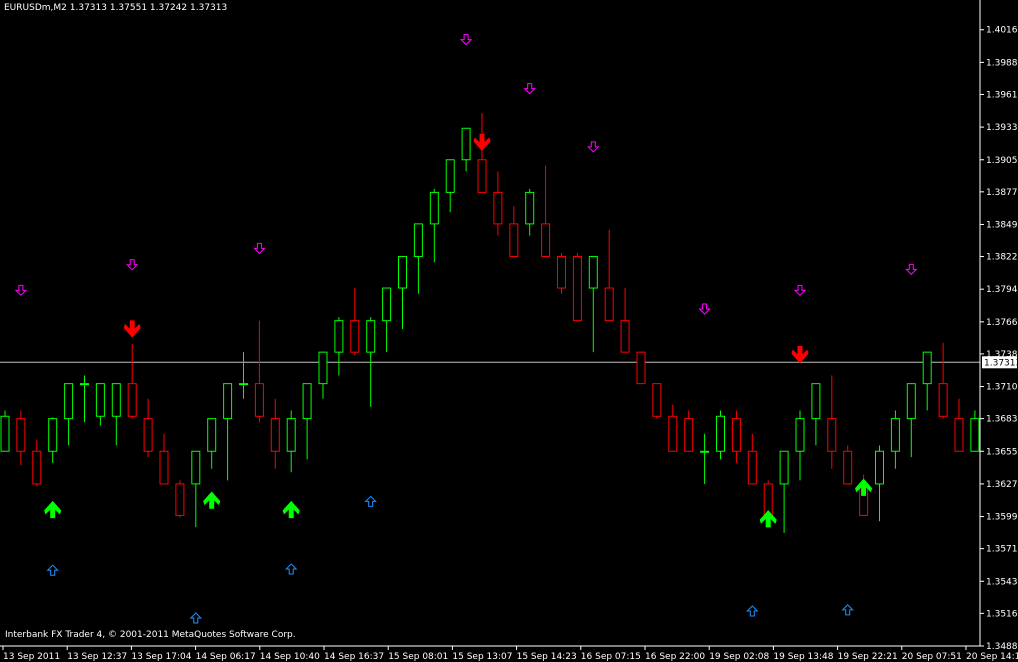 The image size is (1018, 662). I want to click on y-tick-label: 1.36270, so click(1002, 485).